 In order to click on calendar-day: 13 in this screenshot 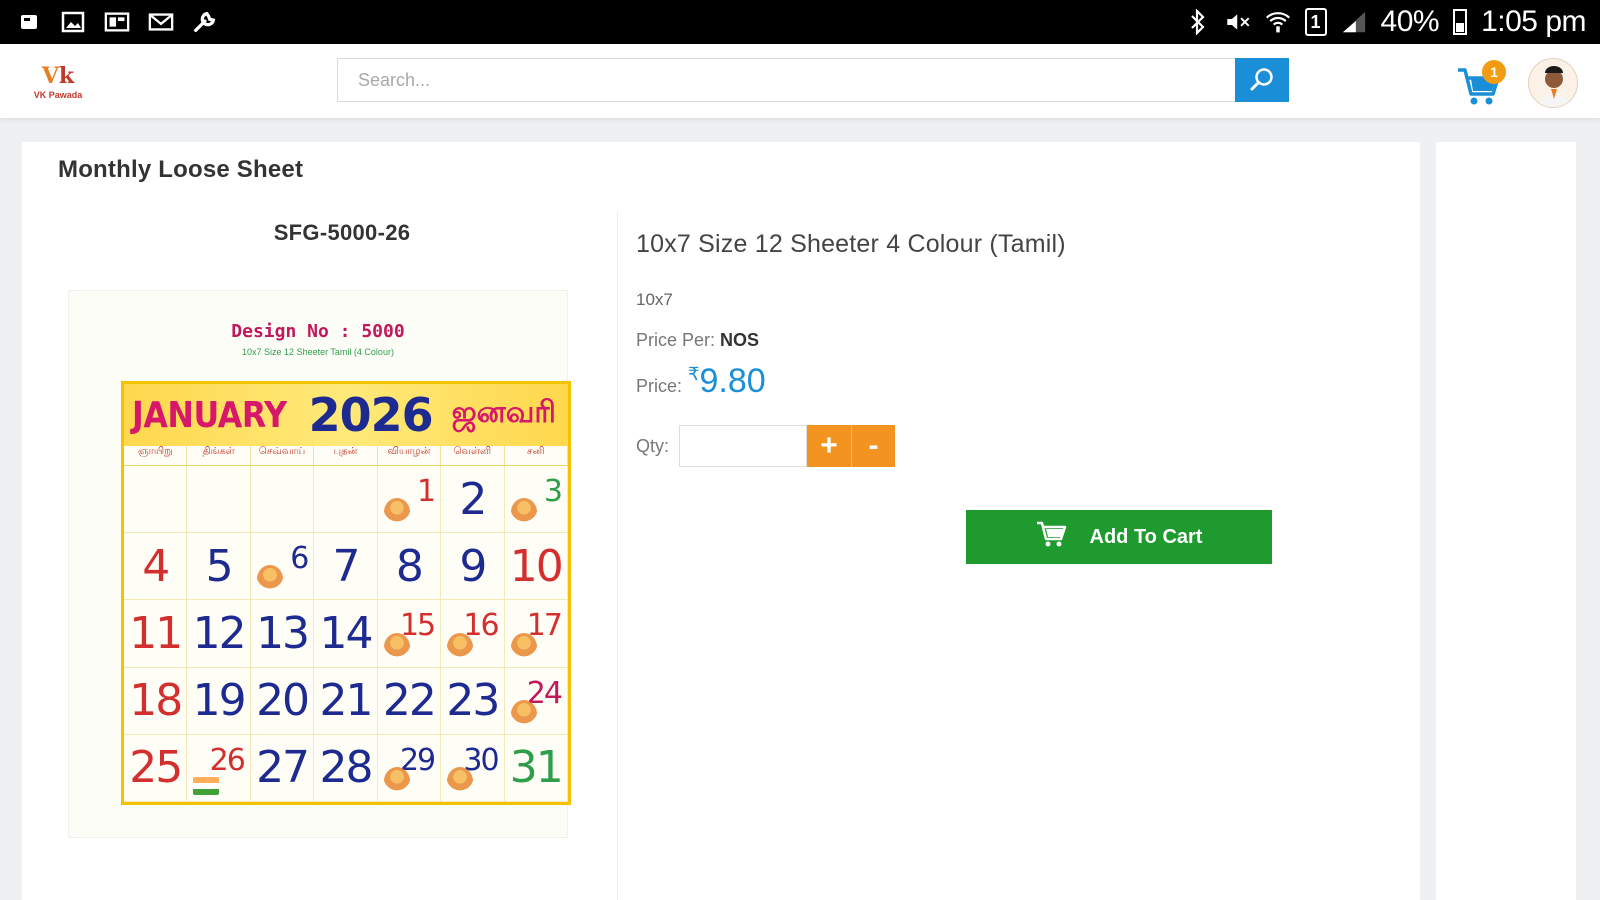, I will do `click(282, 634)`.